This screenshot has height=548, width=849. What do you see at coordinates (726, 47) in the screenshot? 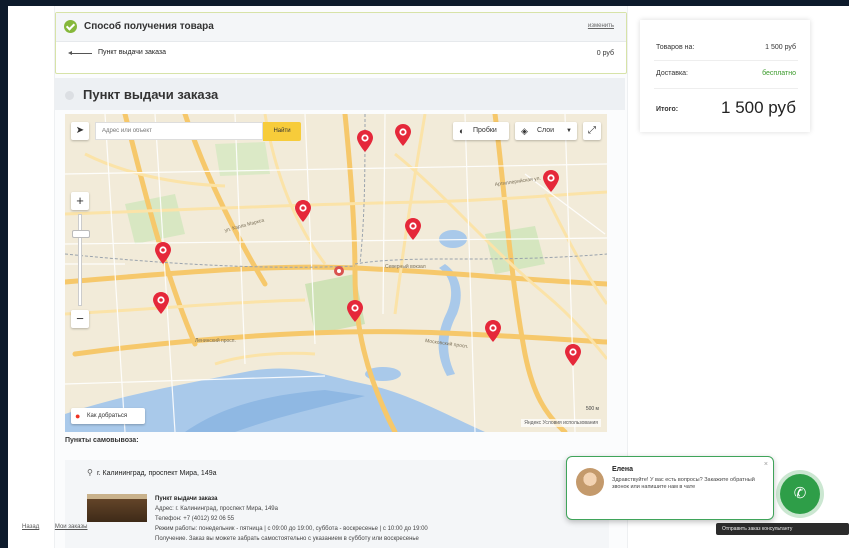
I see `summary-goods-row: Товаров на: 1 500 руб` at bounding box center [726, 47].